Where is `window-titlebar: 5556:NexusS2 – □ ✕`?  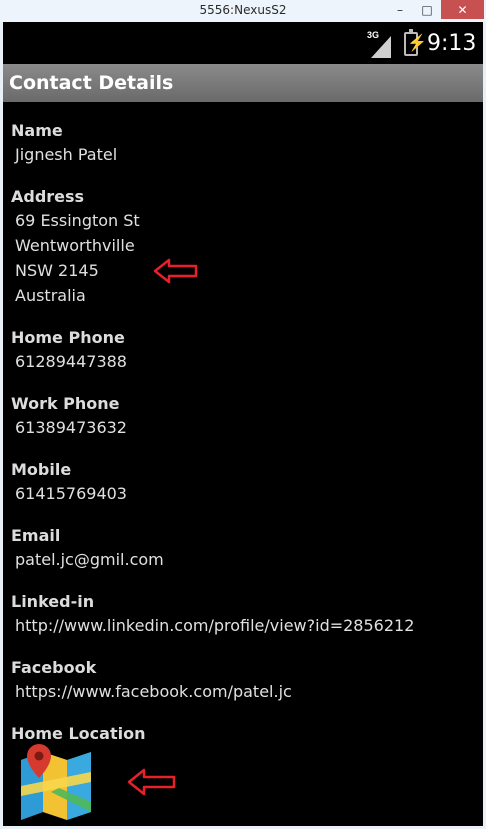 window-titlebar: 5556:NexusS2 – □ ✕ is located at coordinates (243, 11).